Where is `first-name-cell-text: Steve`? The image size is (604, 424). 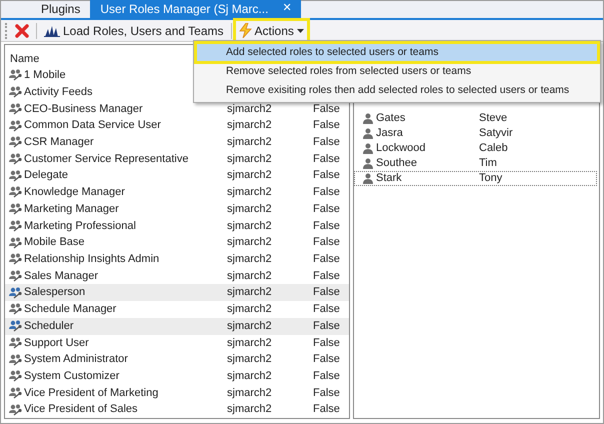
first-name-cell-text: Steve is located at coordinates (493, 118).